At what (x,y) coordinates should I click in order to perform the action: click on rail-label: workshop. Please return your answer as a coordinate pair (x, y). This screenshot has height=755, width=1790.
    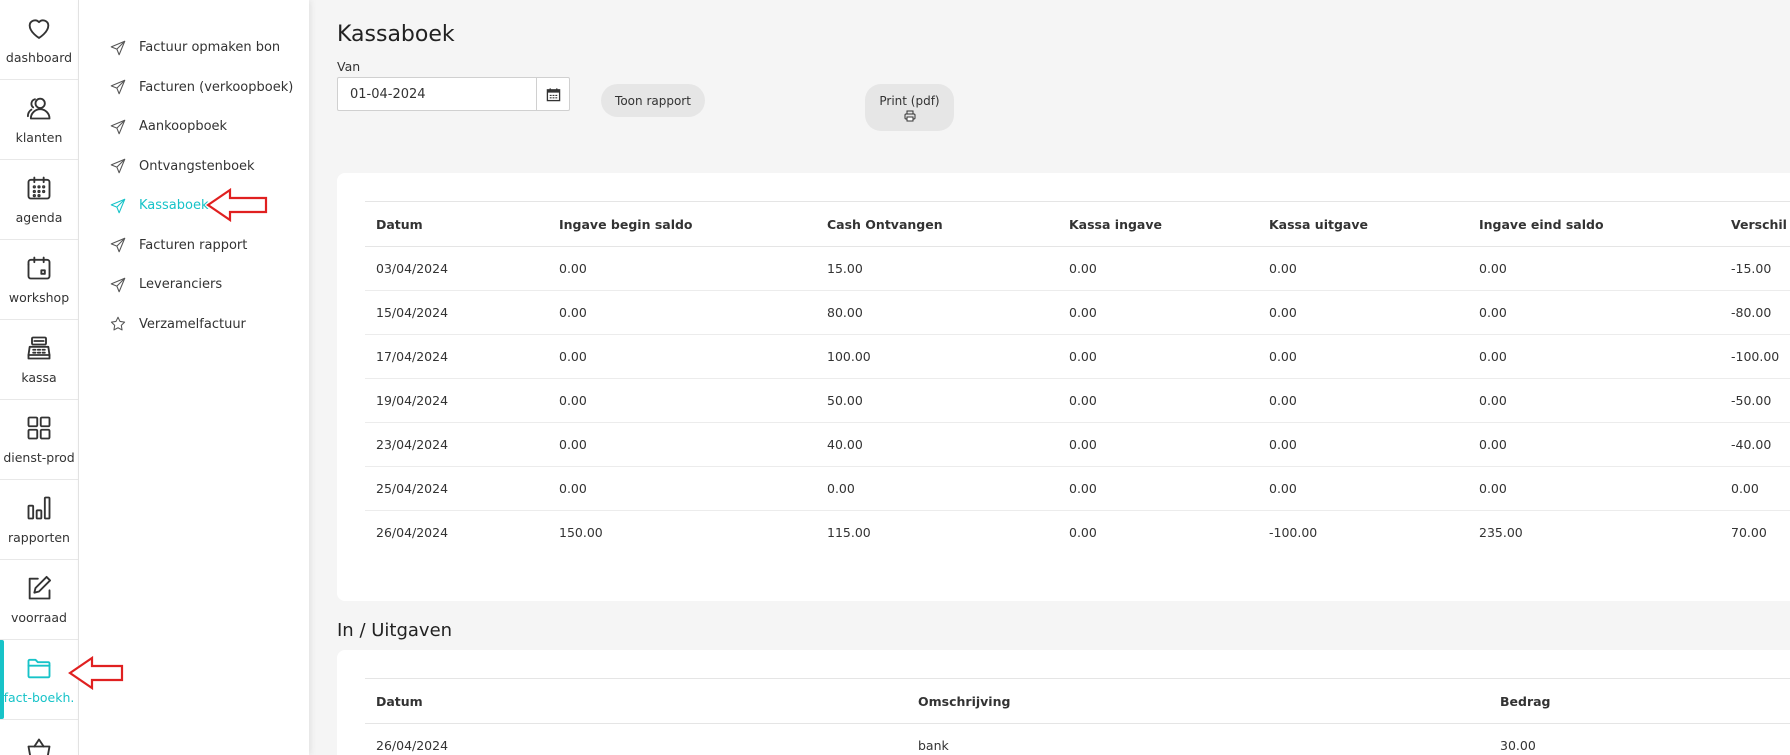
    Looking at the image, I should click on (39, 297).